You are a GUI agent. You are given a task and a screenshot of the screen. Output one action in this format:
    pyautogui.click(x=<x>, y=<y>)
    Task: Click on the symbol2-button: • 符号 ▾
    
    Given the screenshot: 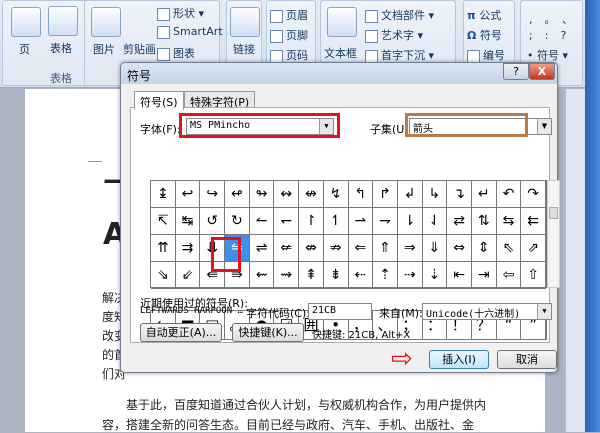 What is the action you would take?
    pyautogui.click(x=547, y=55)
    